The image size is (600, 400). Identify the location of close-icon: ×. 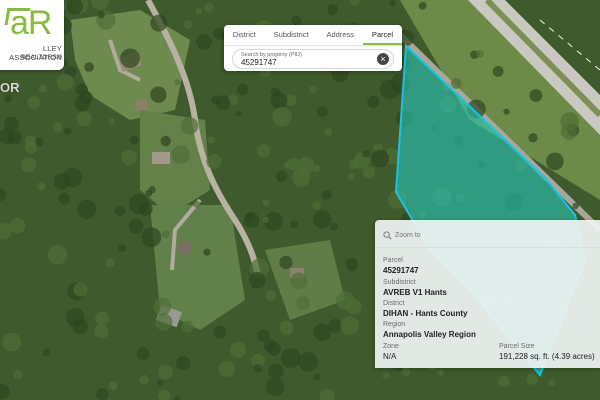
(383, 59).